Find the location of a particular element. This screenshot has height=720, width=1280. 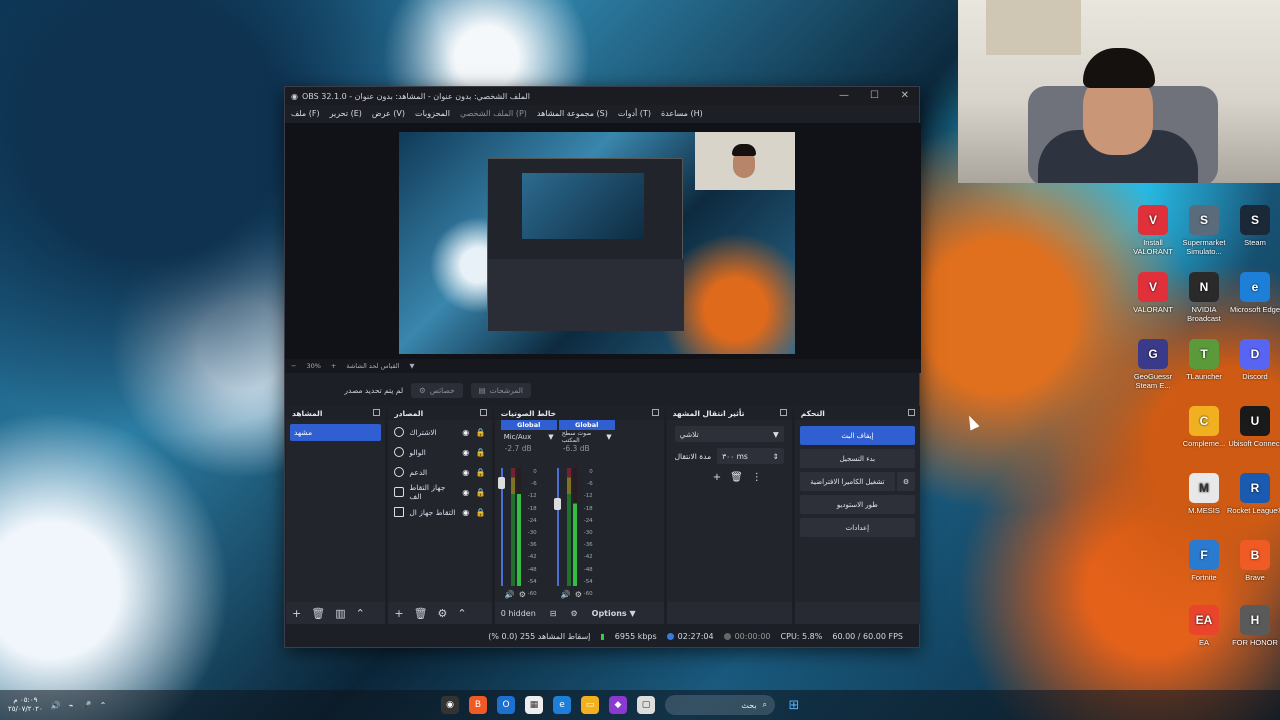

menu-profile: الملف الشخصي (P) is located at coordinates (493, 113).